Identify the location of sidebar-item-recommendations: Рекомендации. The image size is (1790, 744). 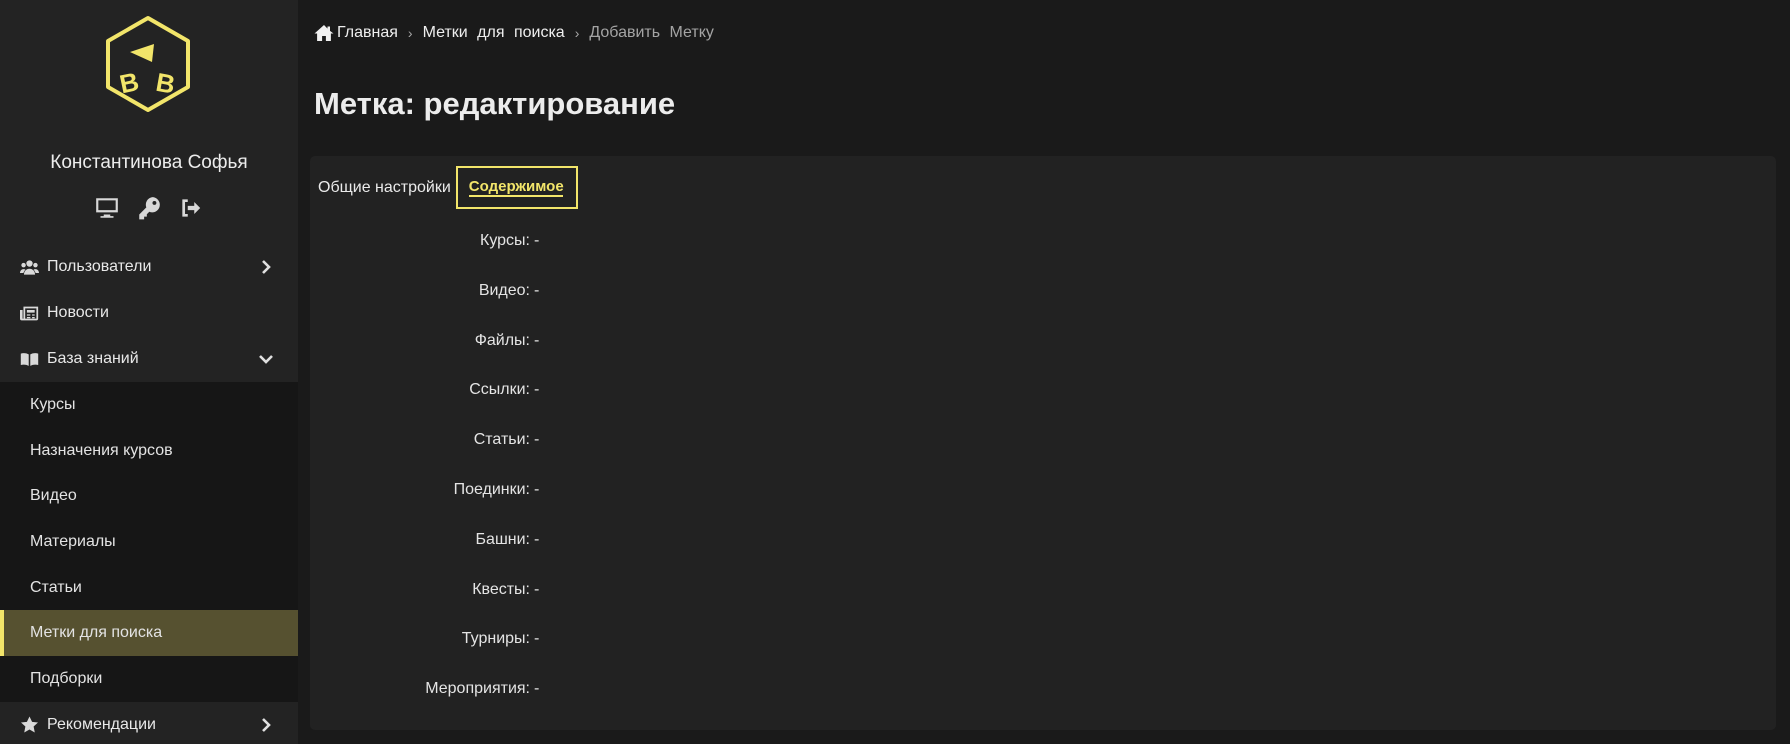
(149, 723).